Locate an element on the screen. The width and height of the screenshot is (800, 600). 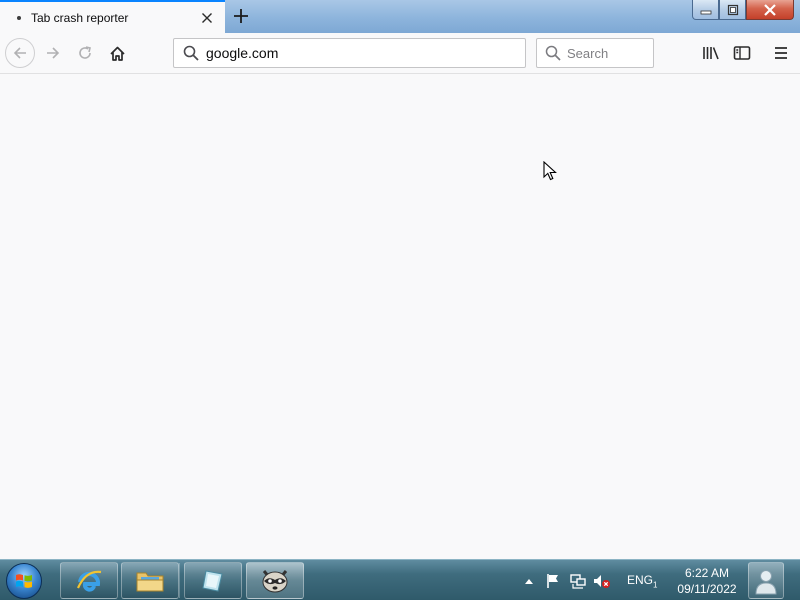
minimize-button is located at coordinates (705, 10).